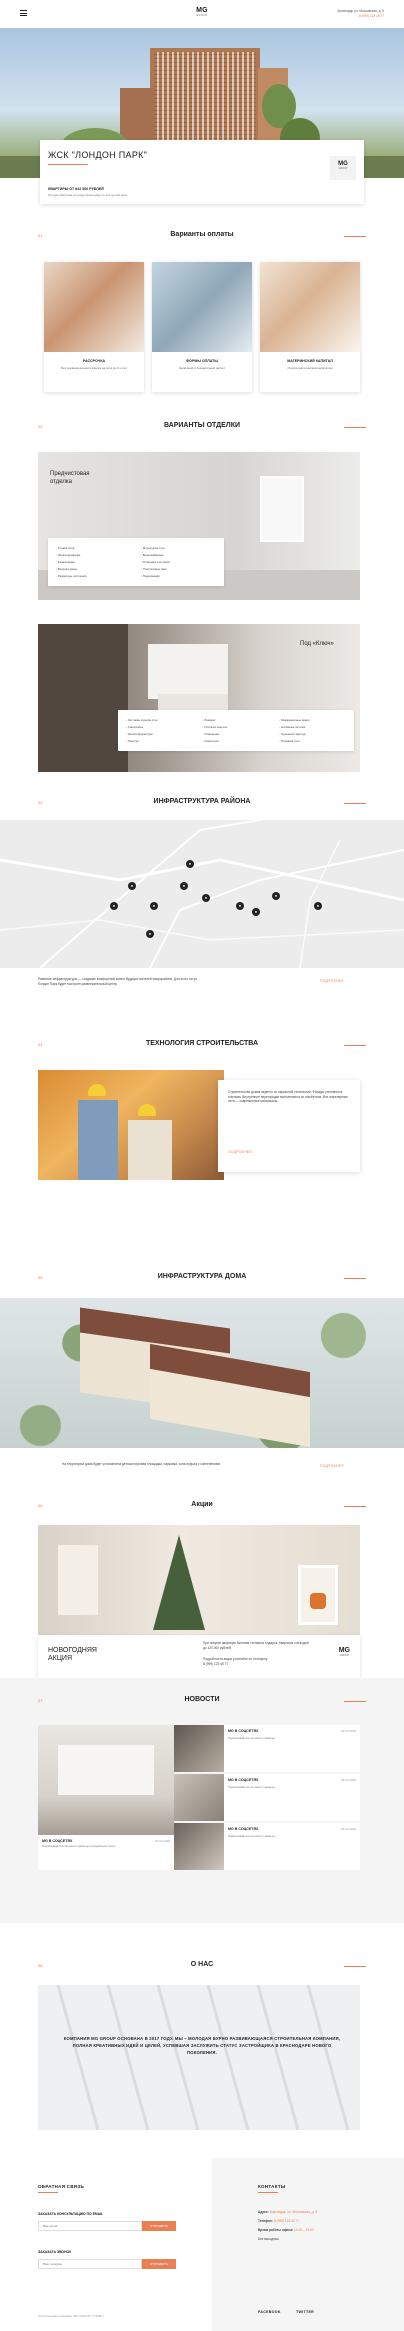 The height and width of the screenshot is (2331, 404). What do you see at coordinates (159, 734) in the screenshot?
I see `list-item: Электрофурнитура` at bounding box center [159, 734].